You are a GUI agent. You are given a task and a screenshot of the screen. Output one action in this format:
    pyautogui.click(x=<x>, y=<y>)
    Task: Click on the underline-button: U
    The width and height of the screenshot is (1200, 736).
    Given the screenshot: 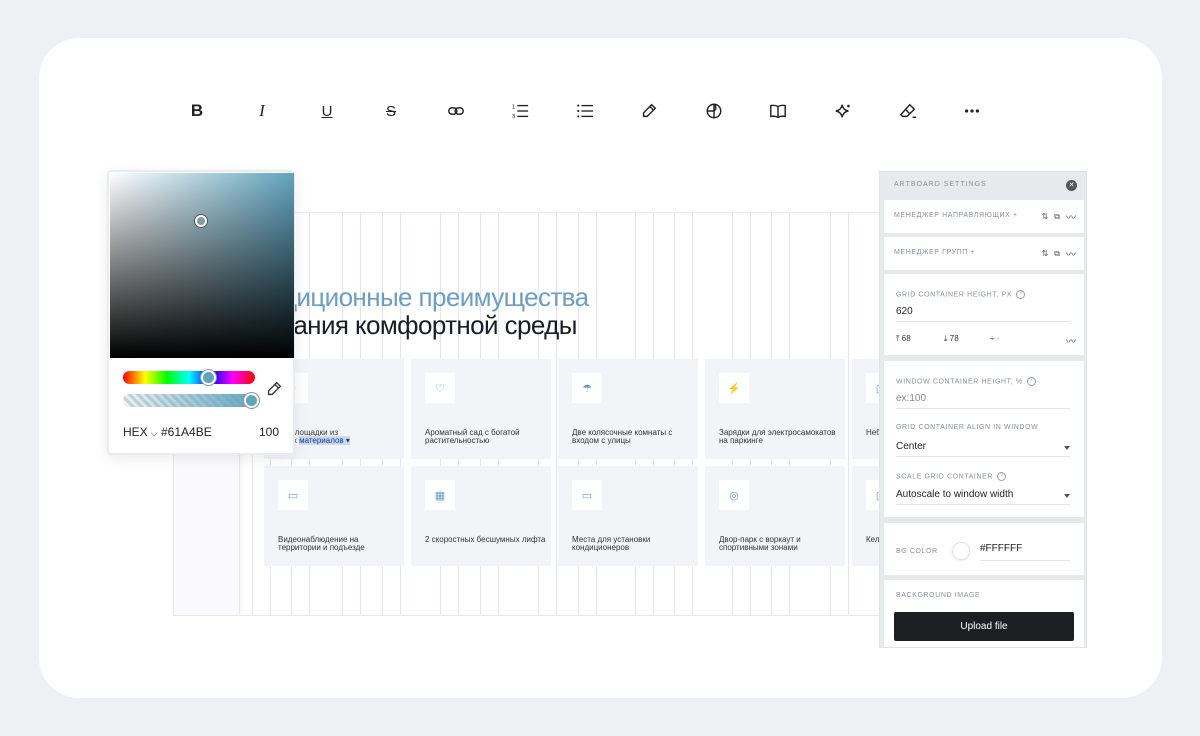 What is the action you would take?
    pyautogui.click(x=327, y=111)
    